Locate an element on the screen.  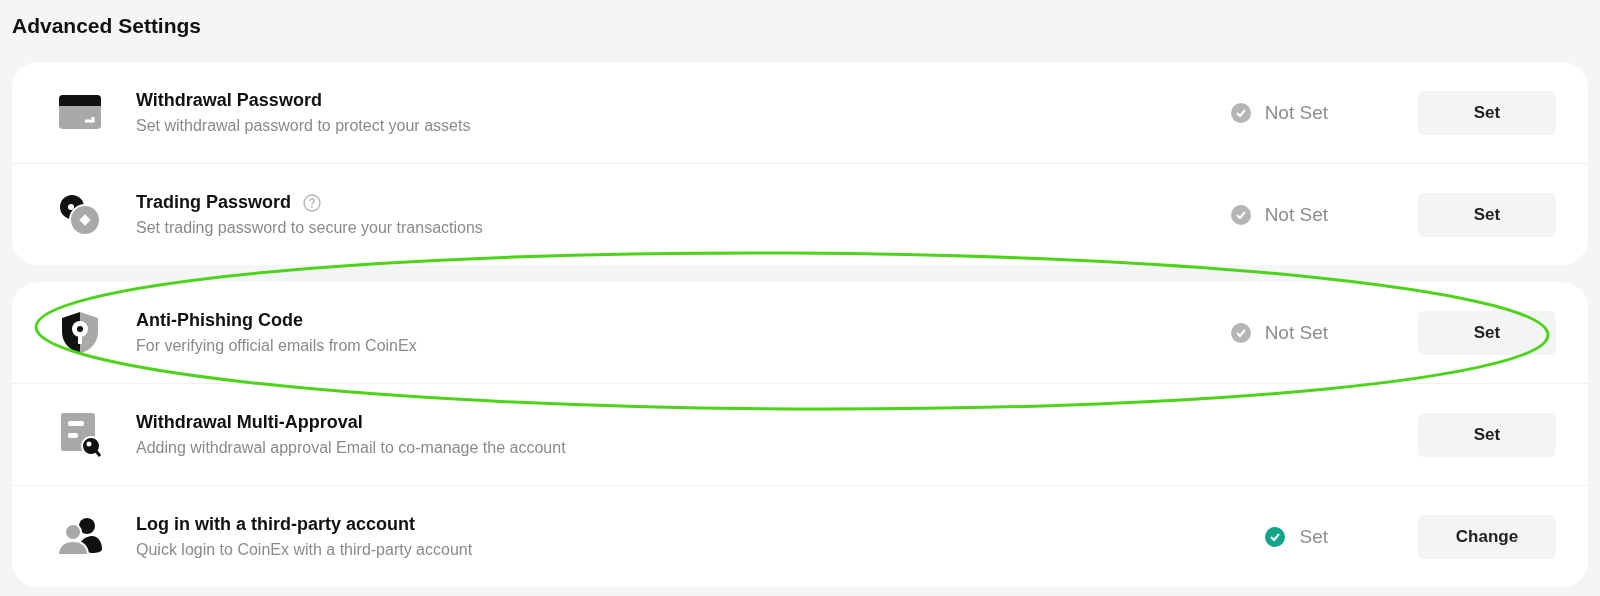
coins-icon is located at coordinates (80, 214).